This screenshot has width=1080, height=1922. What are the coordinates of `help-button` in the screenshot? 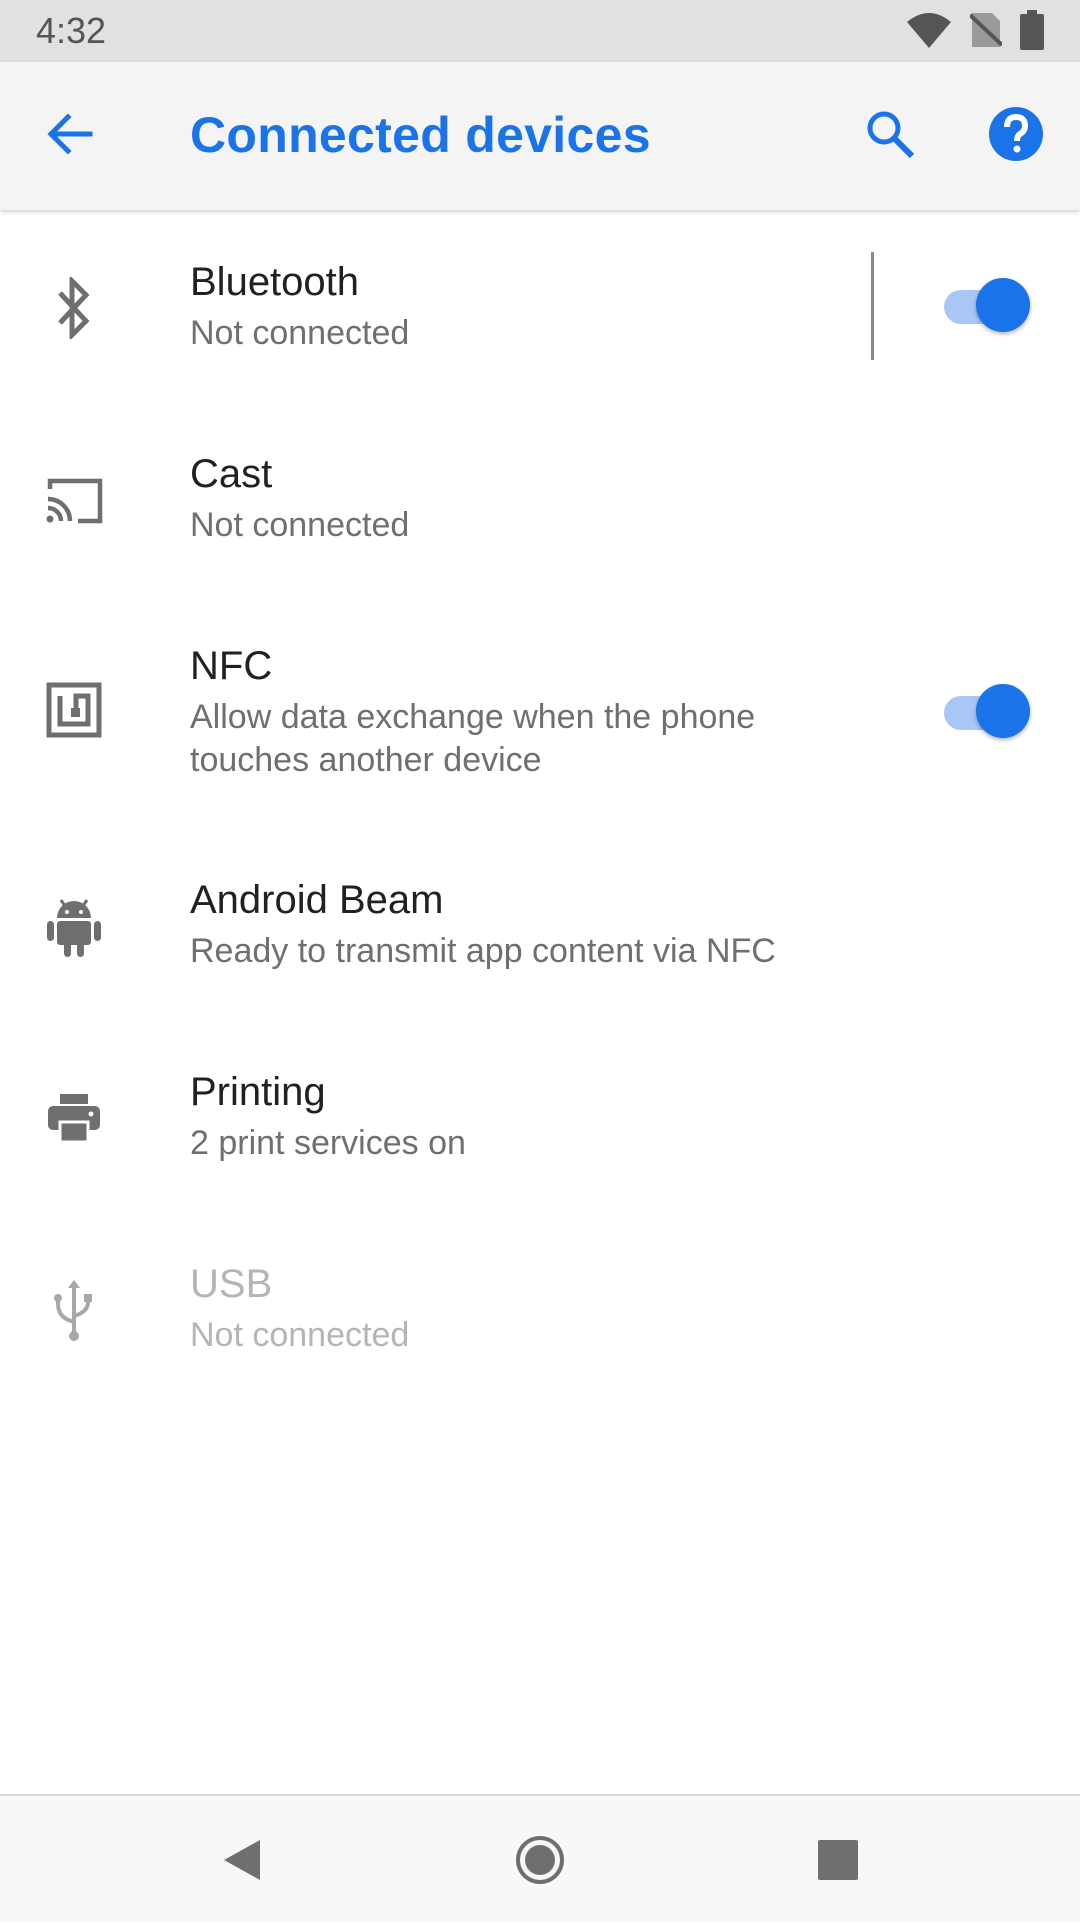 It's located at (1016, 136).